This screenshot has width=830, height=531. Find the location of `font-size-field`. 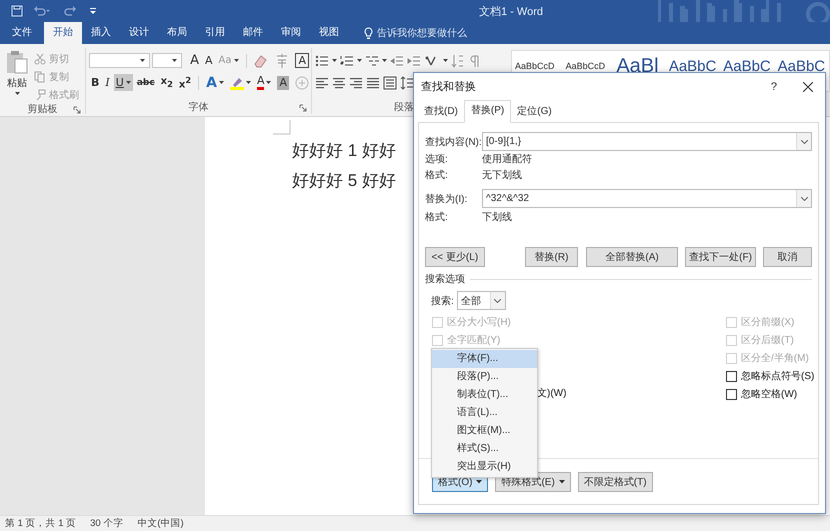

font-size-field is located at coordinates (167, 60).